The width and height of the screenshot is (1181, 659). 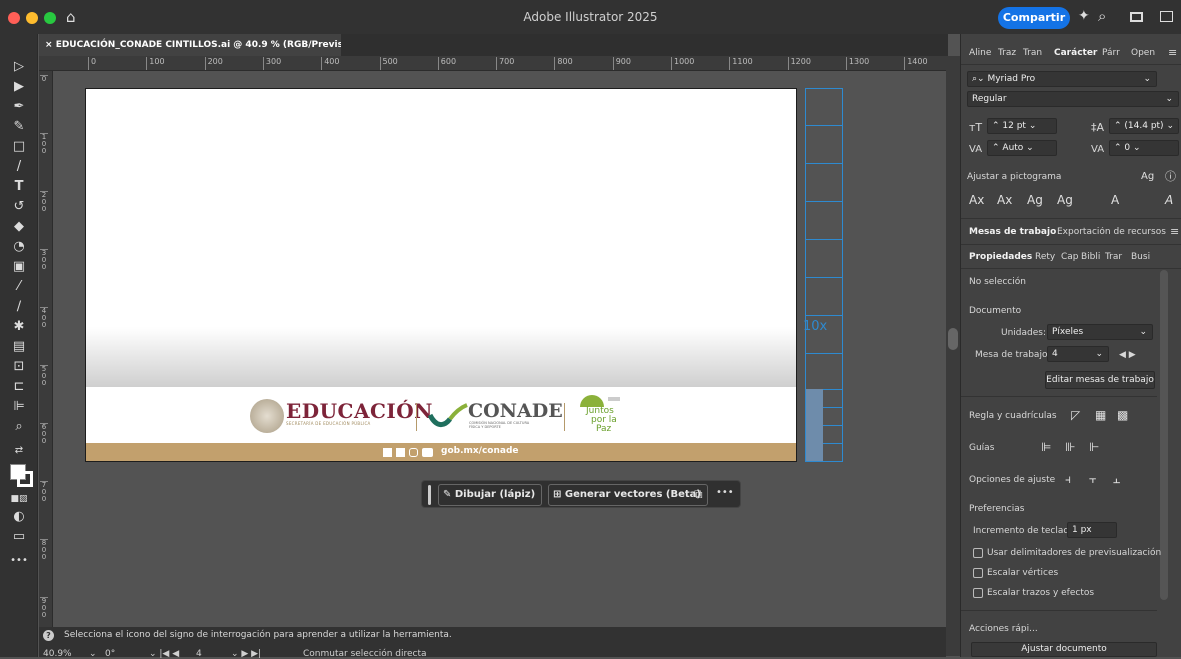 What do you see at coordinates (1170, 177) in the screenshot?
I see `info-icon: ⓘ` at bounding box center [1170, 177].